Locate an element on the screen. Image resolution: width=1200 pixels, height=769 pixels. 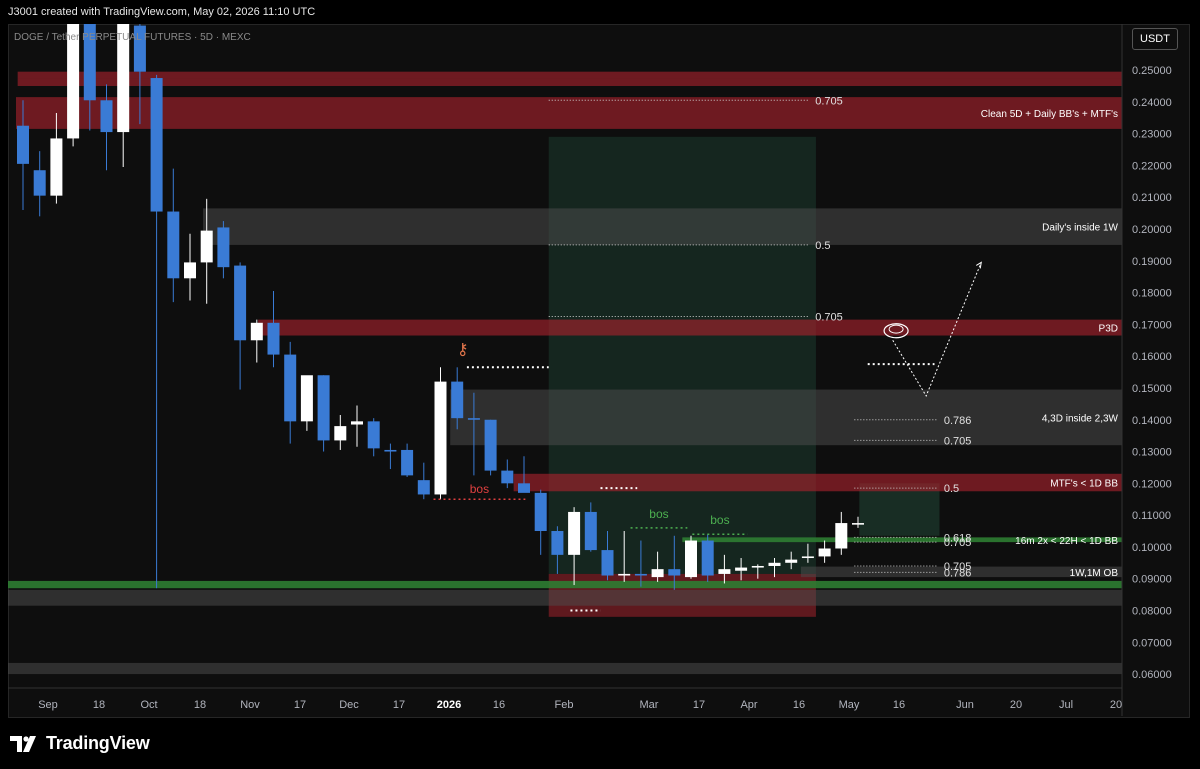
price-tick-15: 0.10000 is located at coordinates (1152, 548).